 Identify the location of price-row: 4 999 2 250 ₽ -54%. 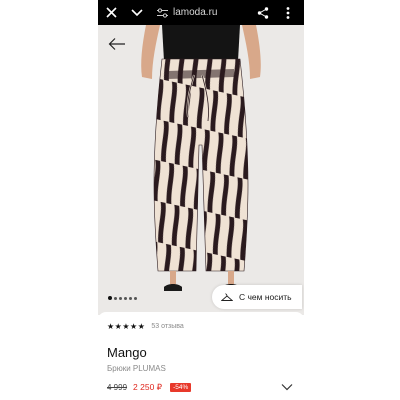
(149, 387).